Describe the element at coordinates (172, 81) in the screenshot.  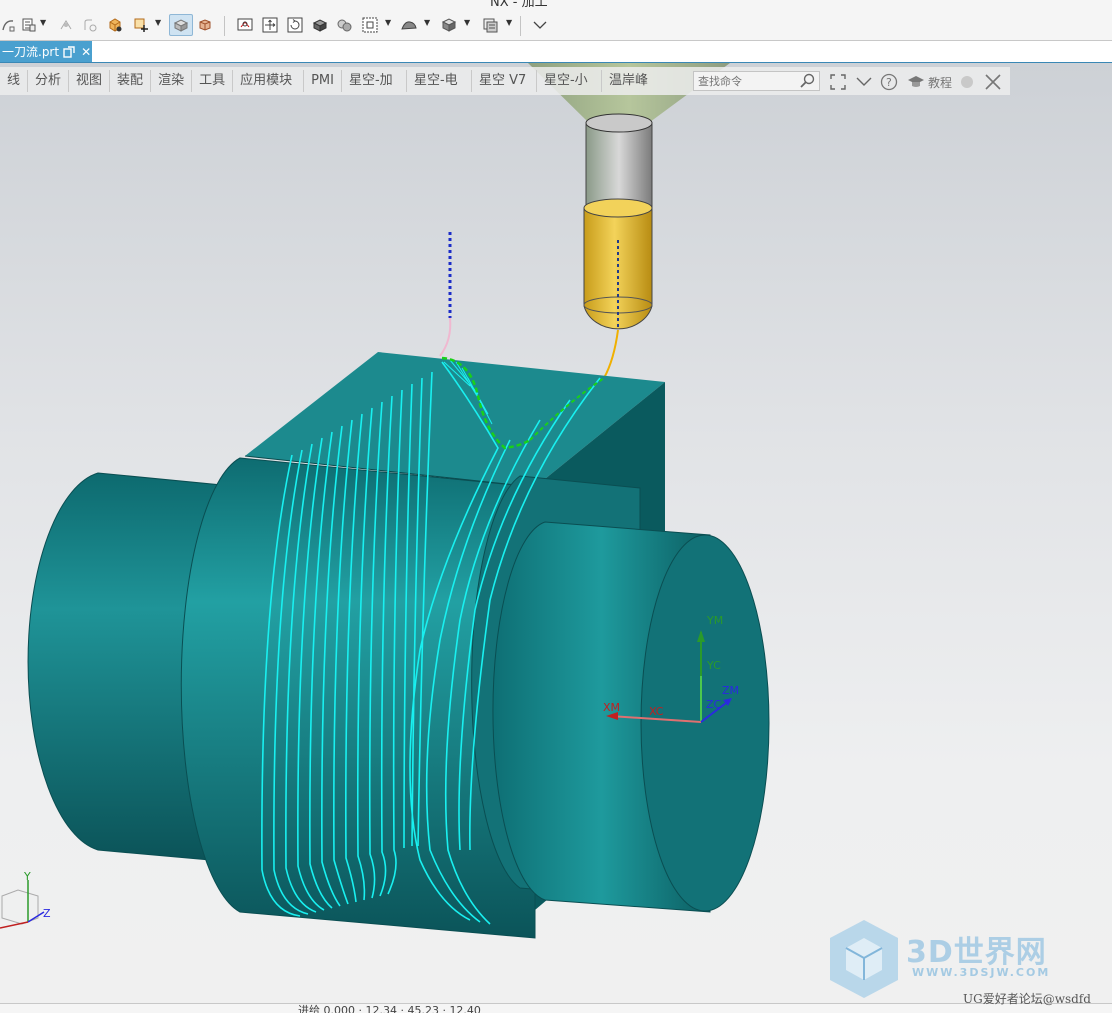
I see `menu-item-render: 渲染` at that location.